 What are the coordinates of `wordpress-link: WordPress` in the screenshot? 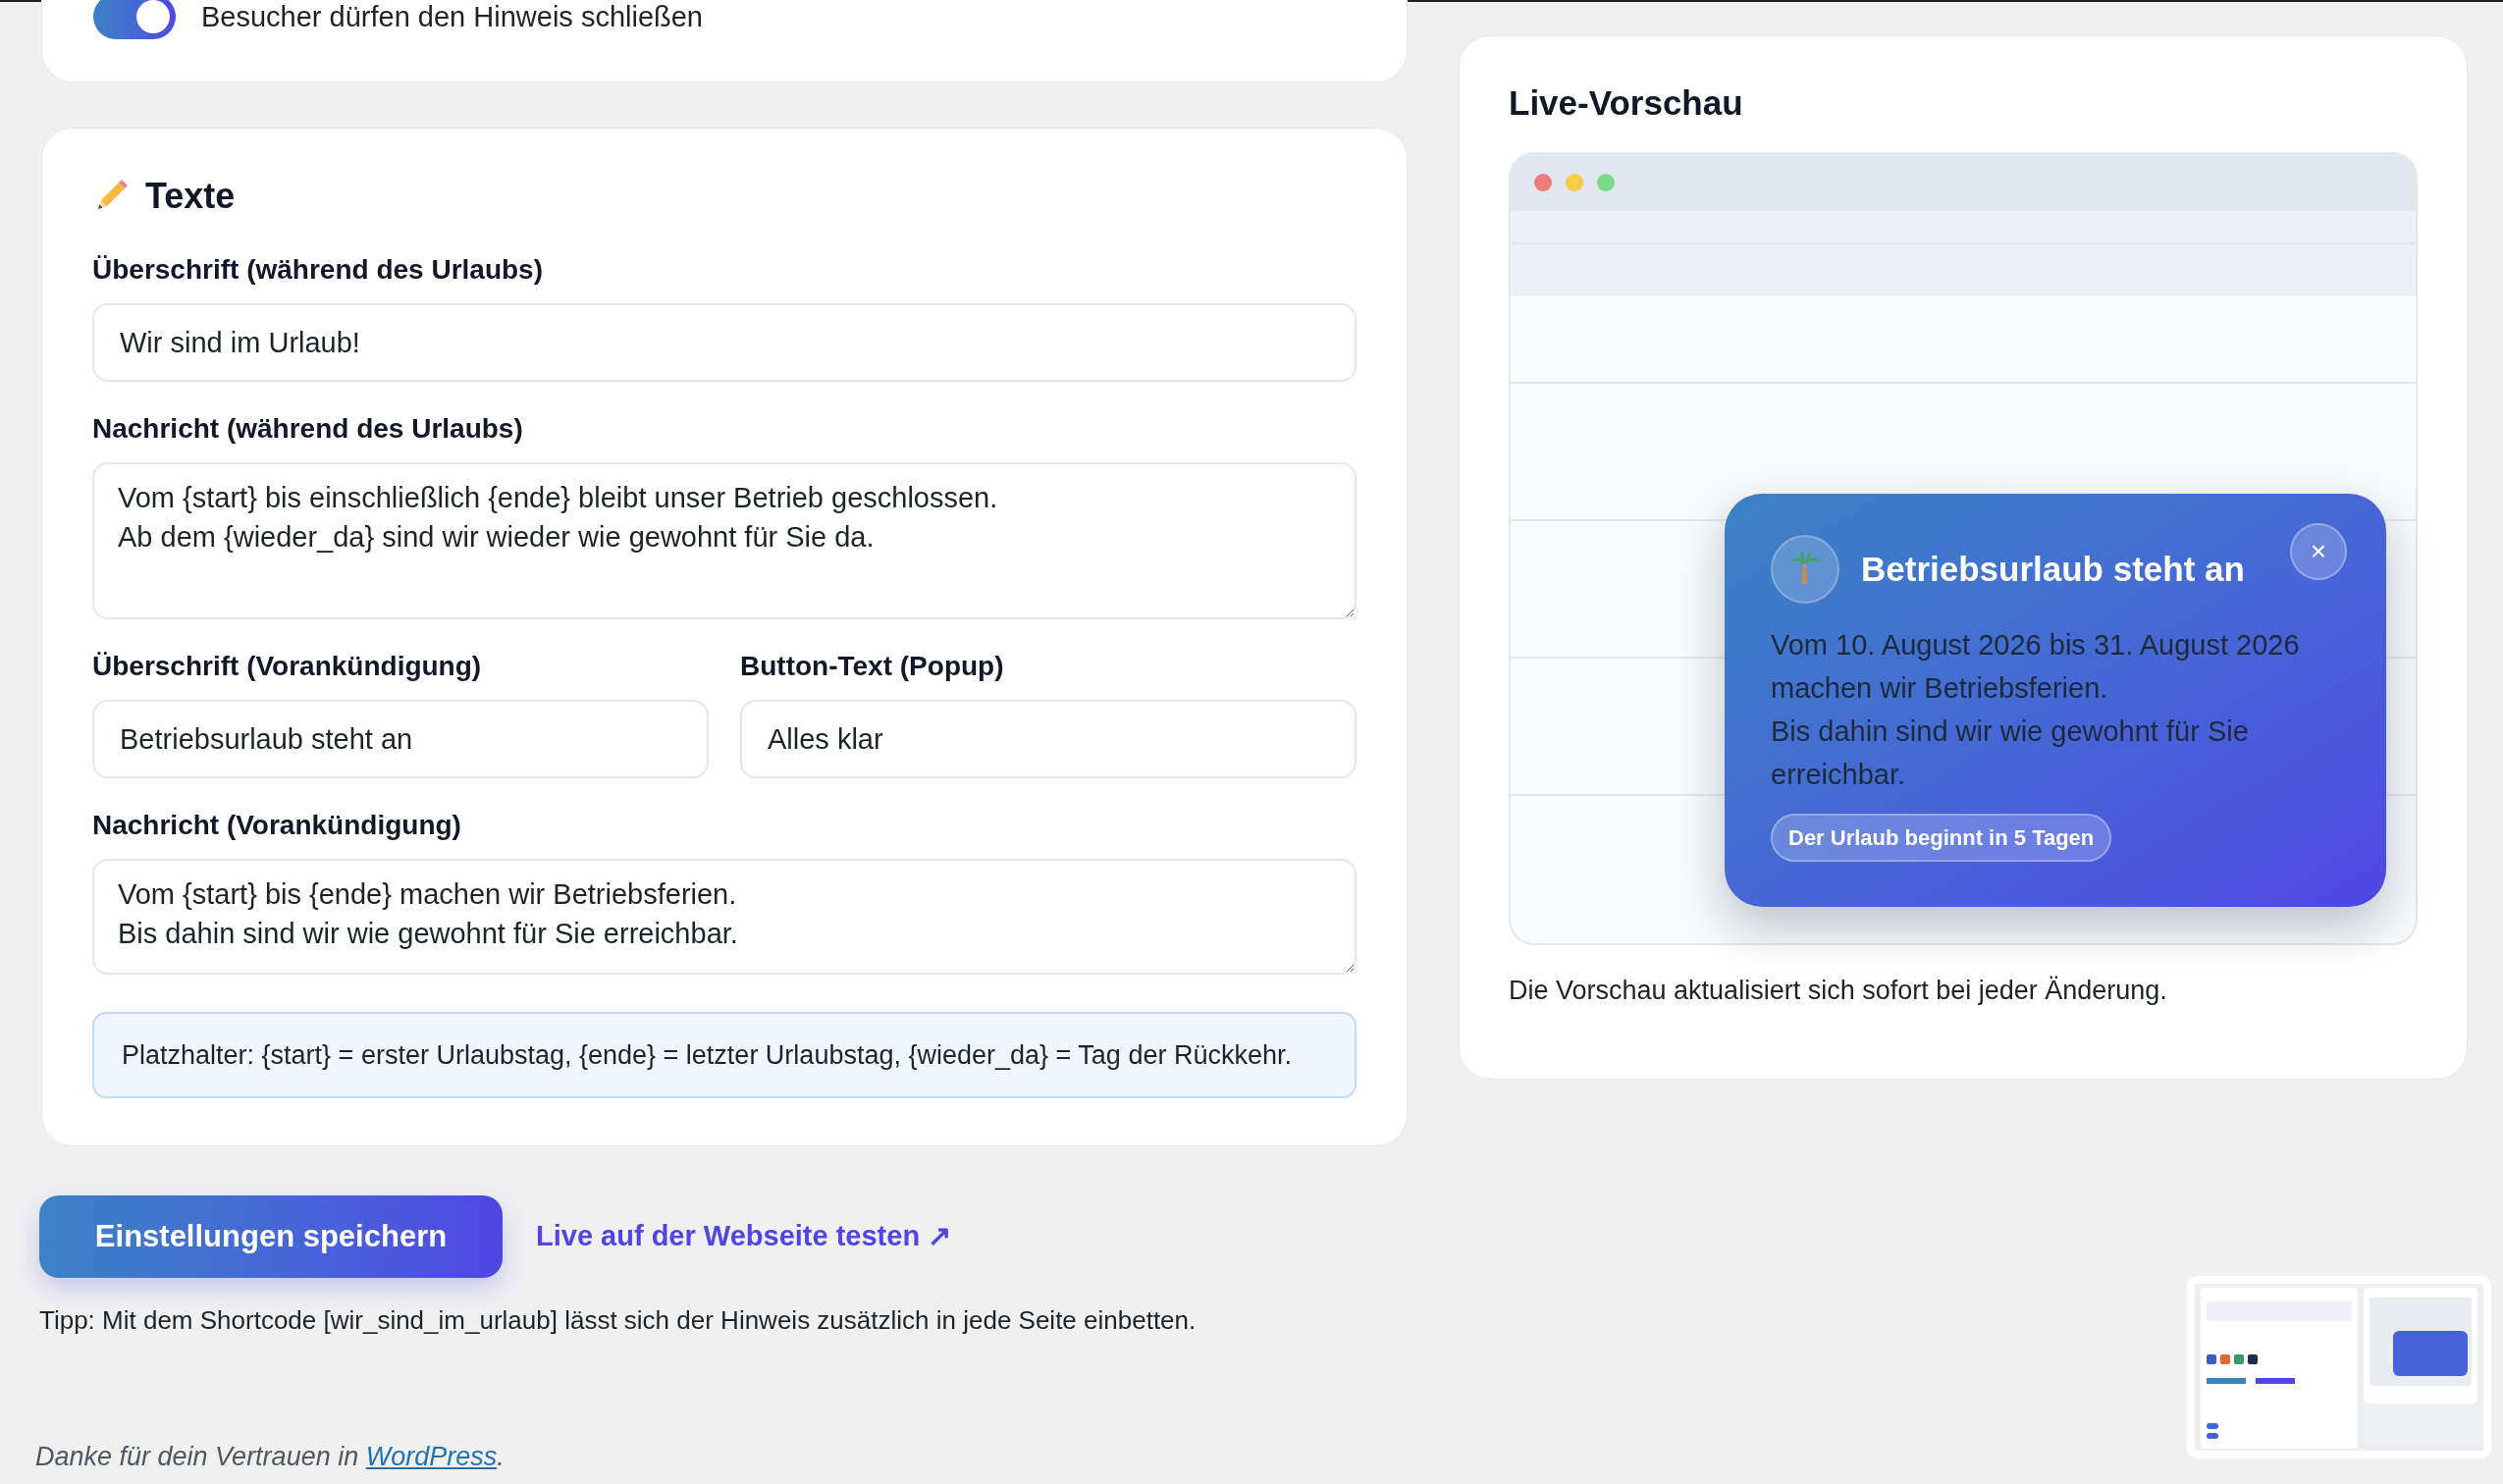 It's located at (432, 1457).